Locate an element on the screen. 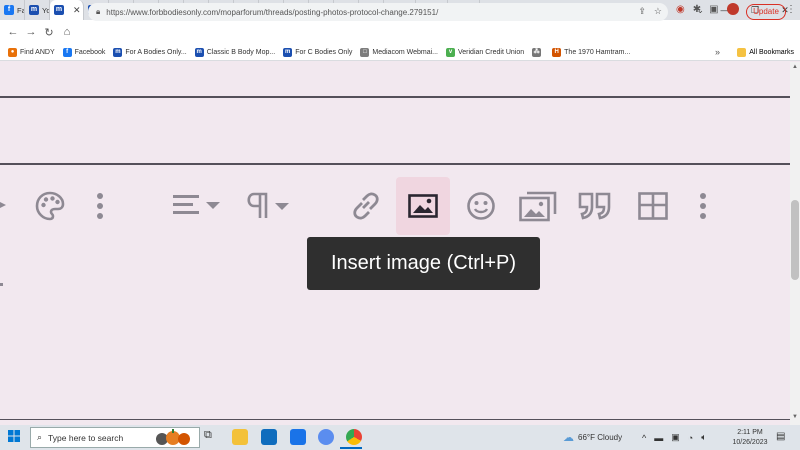 This screenshot has width=800, height=450. all-bookmarks-button: All Bookmarks is located at coordinates (765, 52).